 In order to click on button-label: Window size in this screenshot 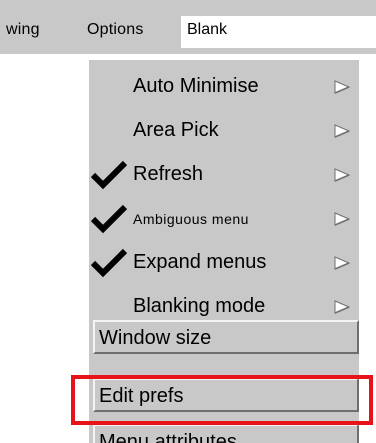, I will do `click(155, 338)`.